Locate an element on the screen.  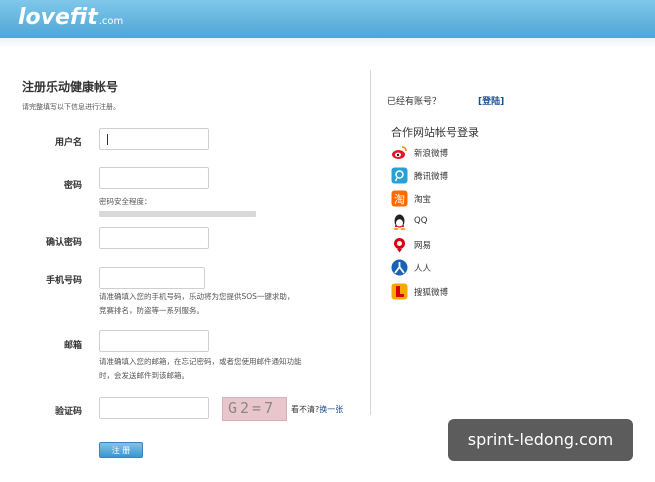
renren-icon is located at coordinates (399, 267).